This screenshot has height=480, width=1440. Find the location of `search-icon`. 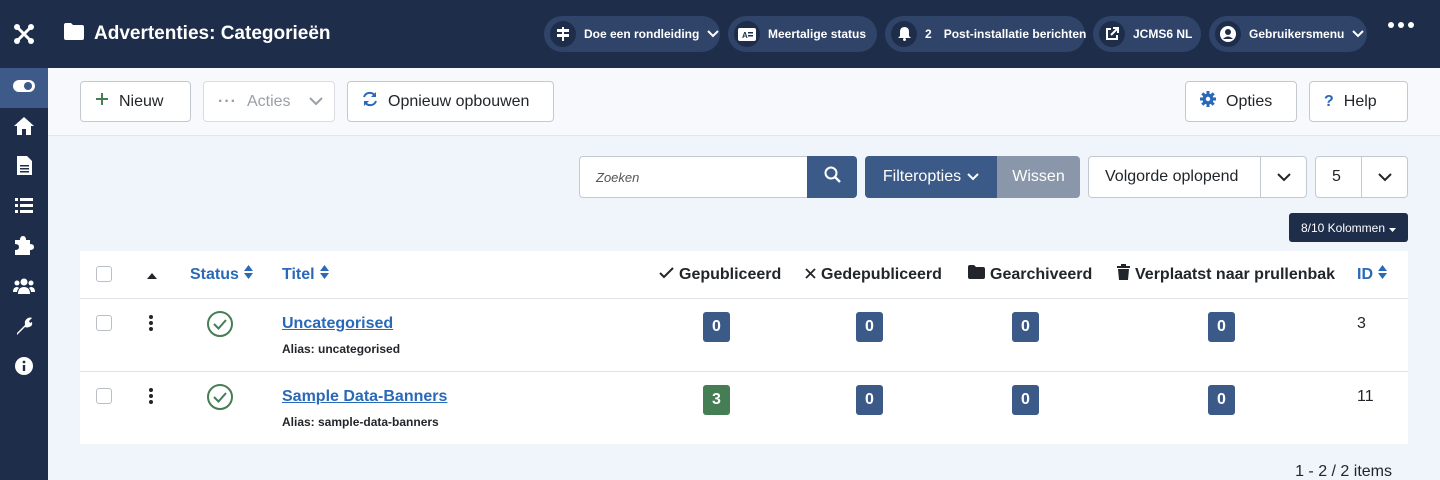

search-icon is located at coordinates (832, 177).